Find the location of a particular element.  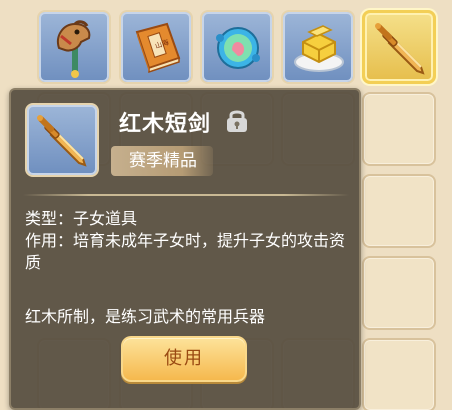

season-quality-badge: 赛季精品 is located at coordinates (162, 161).